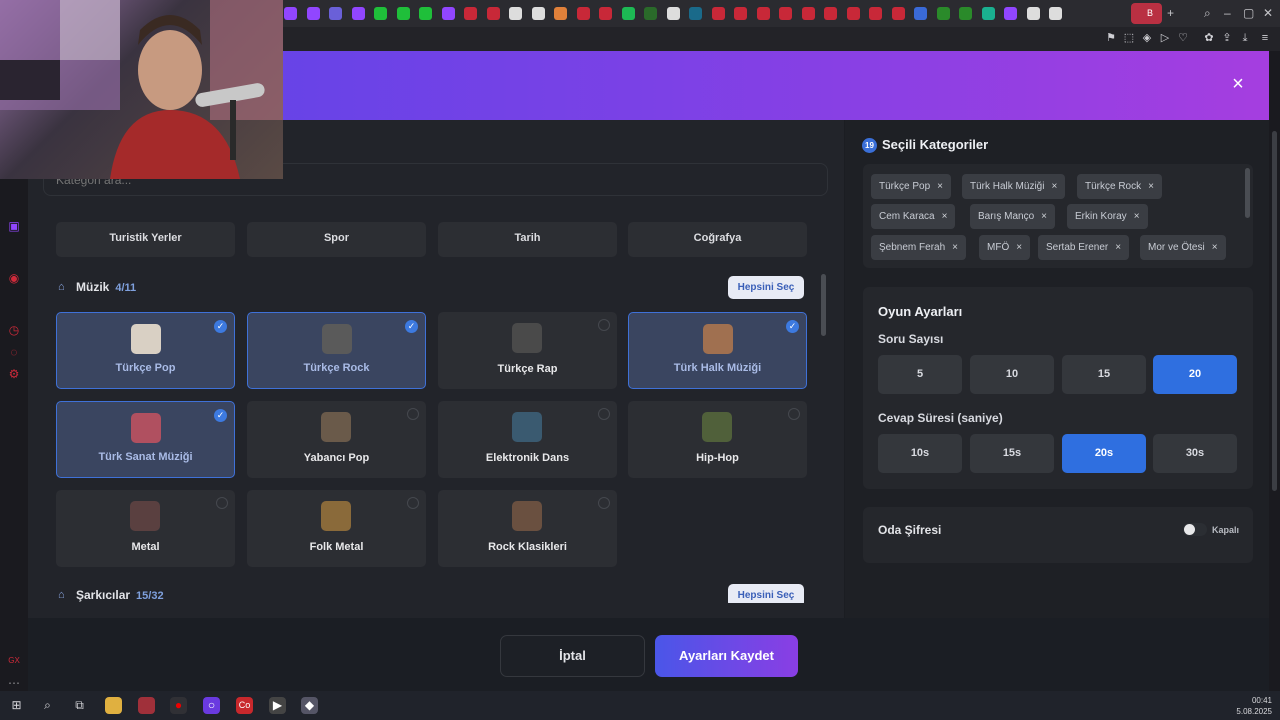 The width and height of the screenshot is (1280, 720). I want to click on pin-icon: ⚑, so click(1111, 38).